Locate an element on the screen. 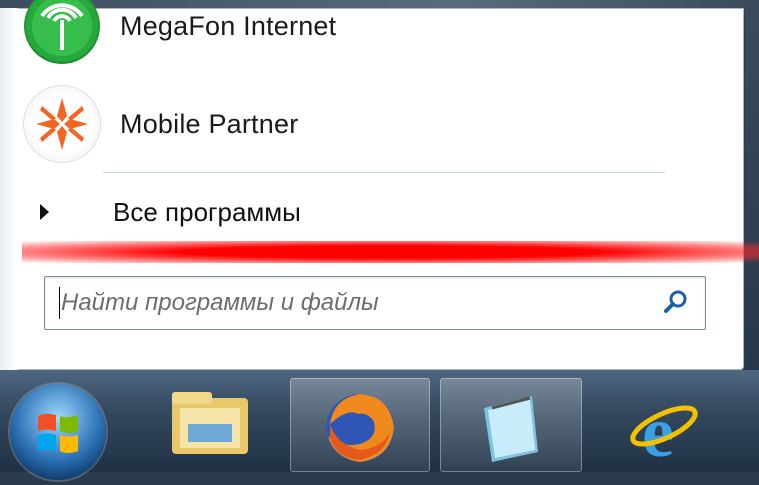  taskbar-explorer-button is located at coordinates (211, 425).